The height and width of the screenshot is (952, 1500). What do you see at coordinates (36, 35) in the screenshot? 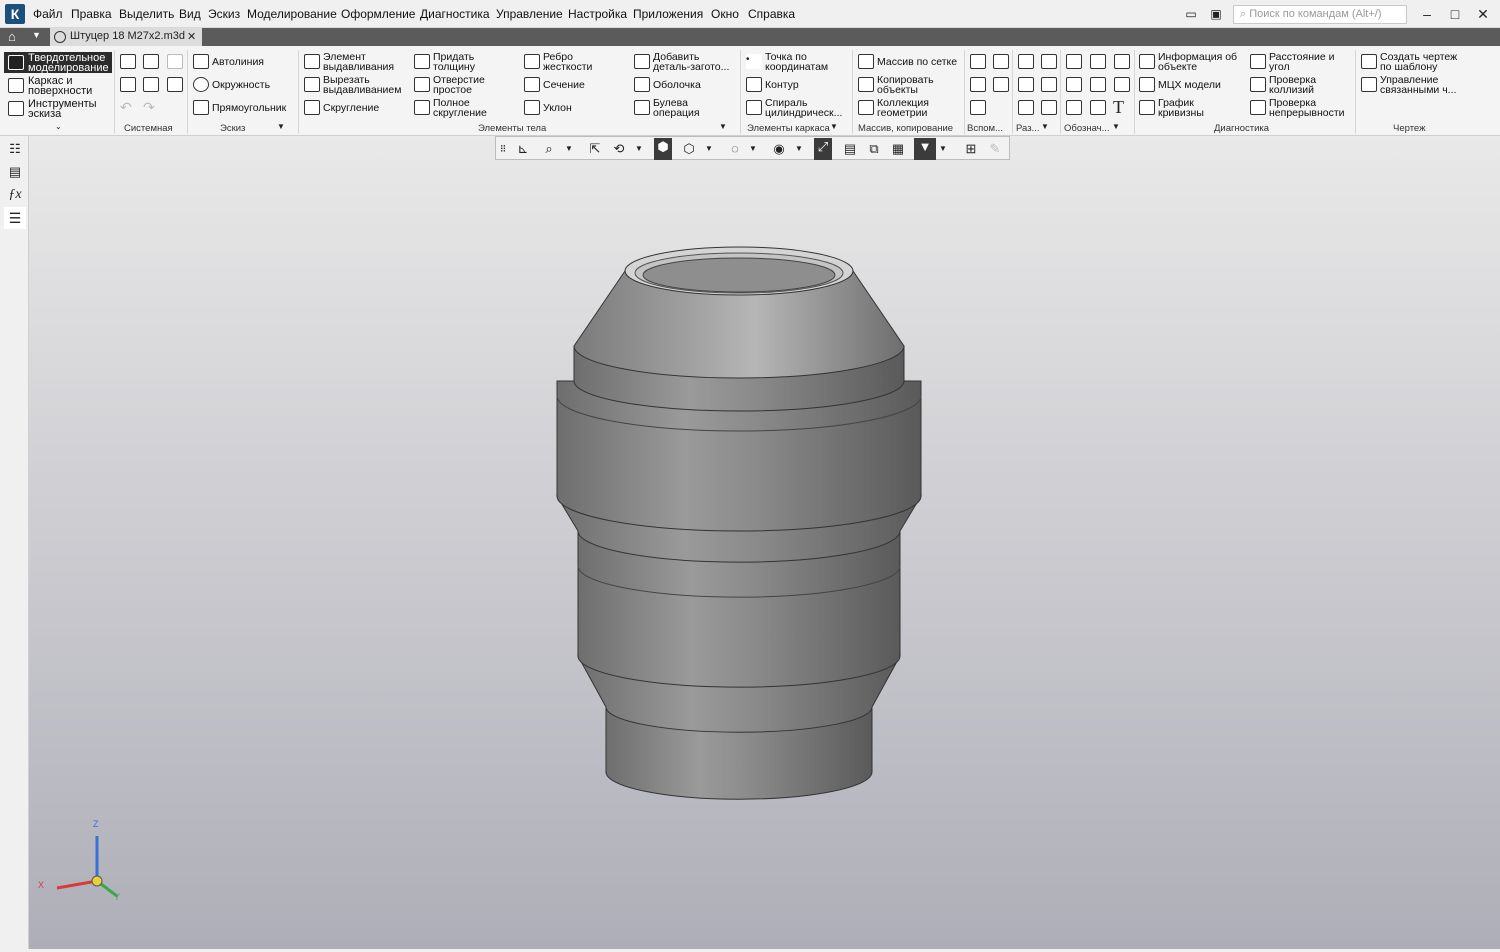
I see `tabs-dropdown-icon: ▼` at bounding box center [36, 35].